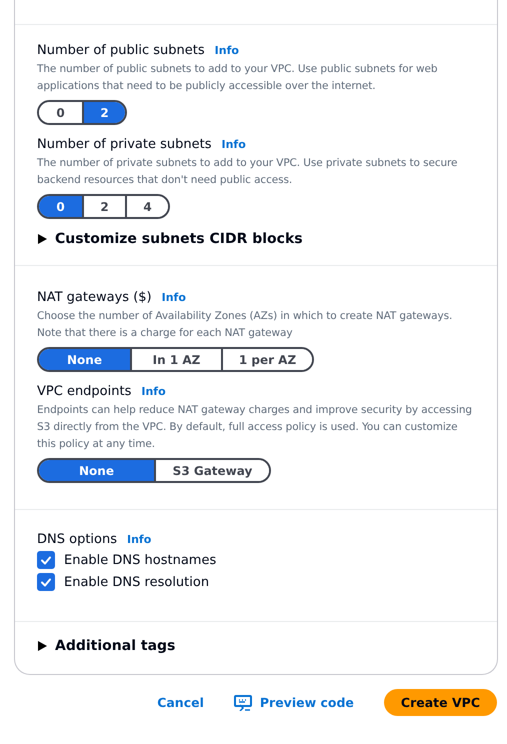 The image size is (507, 744). Describe the element at coordinates (124, 144) in the screenshot. I see `field-label: Number of private subnets` at that location.